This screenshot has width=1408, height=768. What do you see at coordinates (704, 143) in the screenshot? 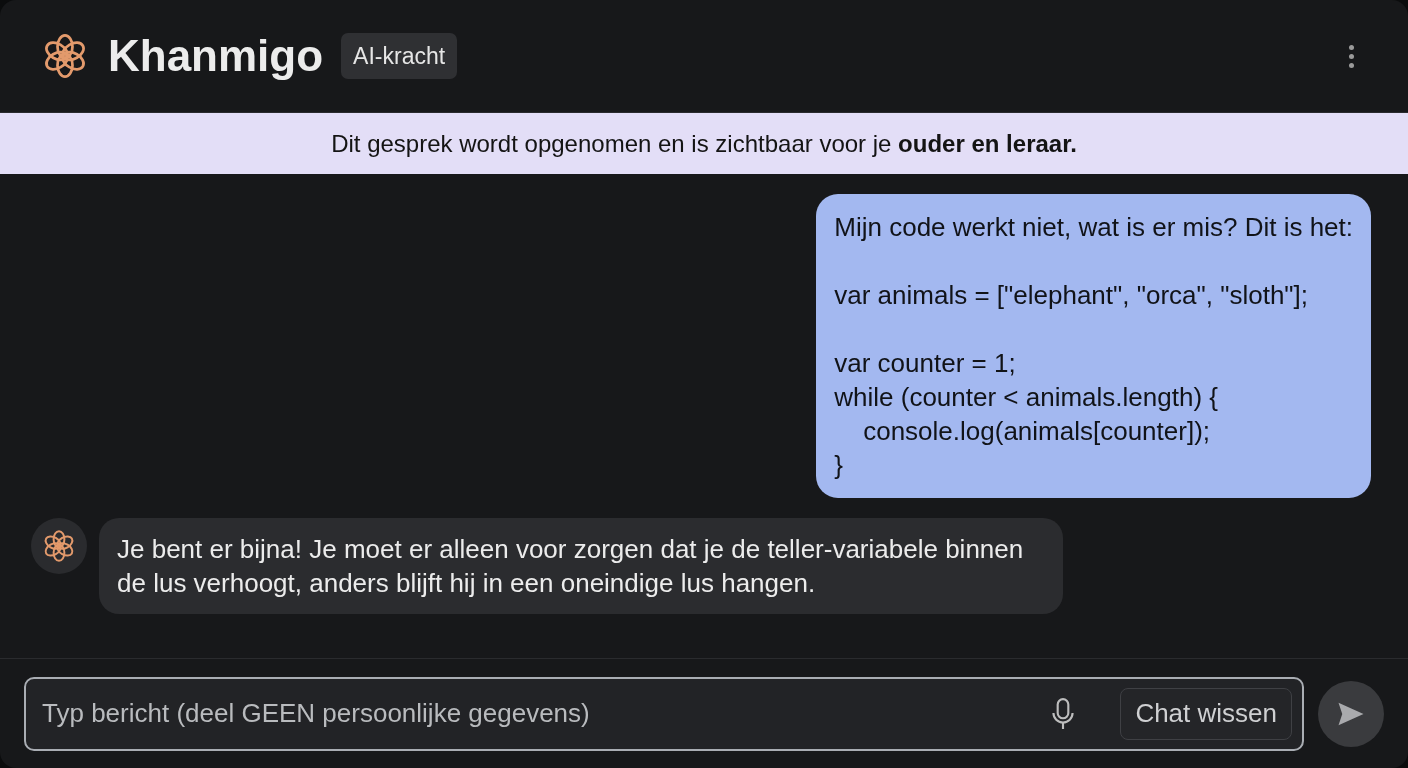
I see `recording-notice: Dit gesprek wordt opgenomen en is zichtbaar voor je ouder en leraar.` at bounding box center [704, 143].